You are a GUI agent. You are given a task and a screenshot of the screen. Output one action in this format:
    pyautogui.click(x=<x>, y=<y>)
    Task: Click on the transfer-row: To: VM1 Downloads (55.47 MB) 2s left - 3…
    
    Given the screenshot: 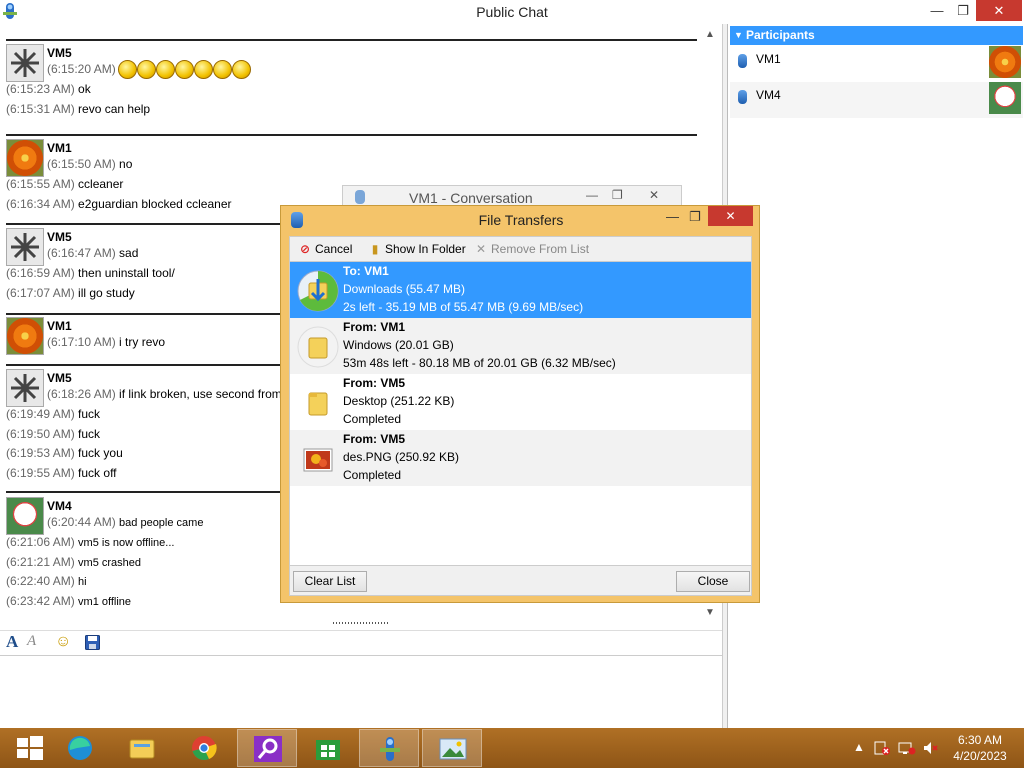 What is the action you would take?
    pyautogui.click(x=520, y=290)
    